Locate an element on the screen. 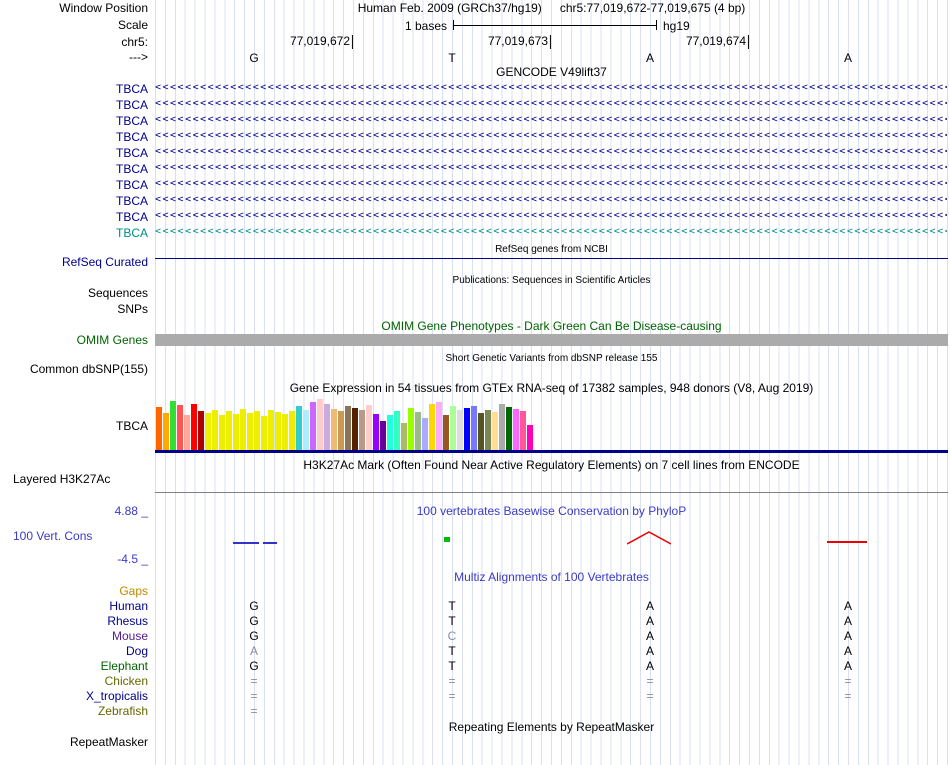 This screenshot has width=950, height=765. species-label: Zebrafish is located at coordinates (76, 711).